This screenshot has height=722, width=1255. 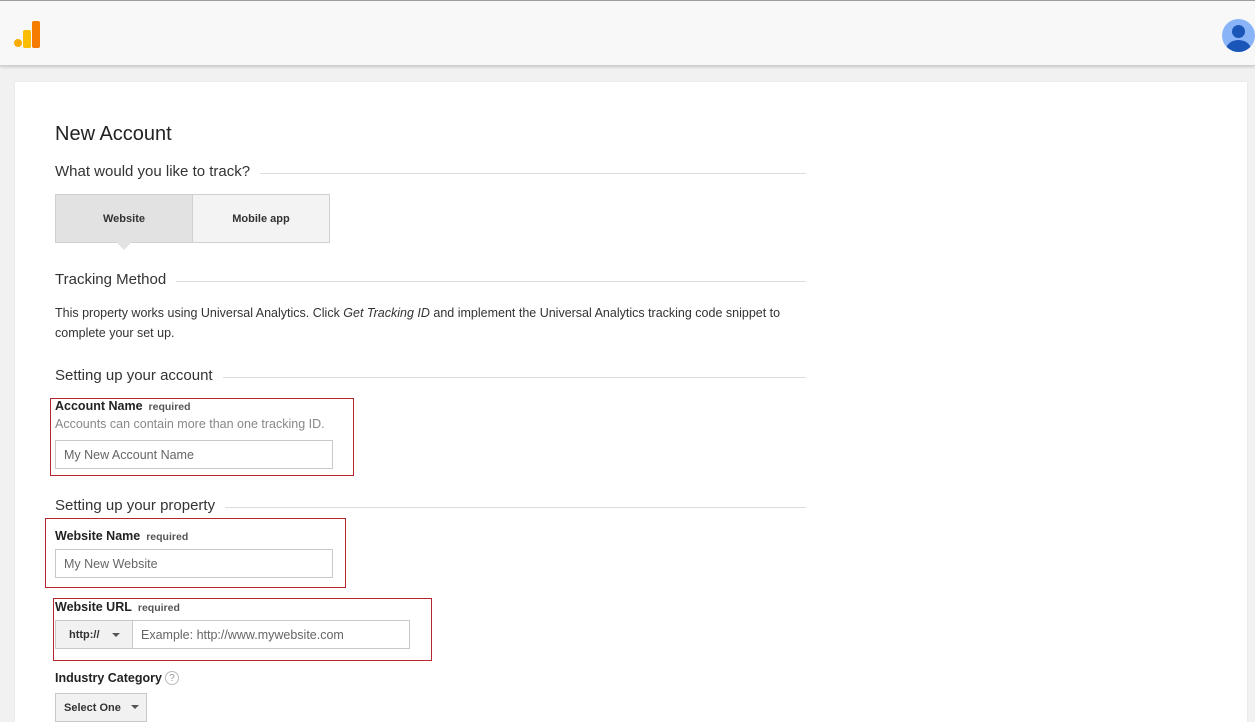 What do you see at coordinates (108, 678) in the screenshot?
I see `industry-category-label: Industry Category` at bounding box center [108, 678].